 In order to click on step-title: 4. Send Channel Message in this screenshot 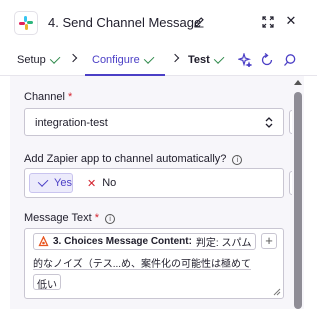, I will do `click(125, 22)`.